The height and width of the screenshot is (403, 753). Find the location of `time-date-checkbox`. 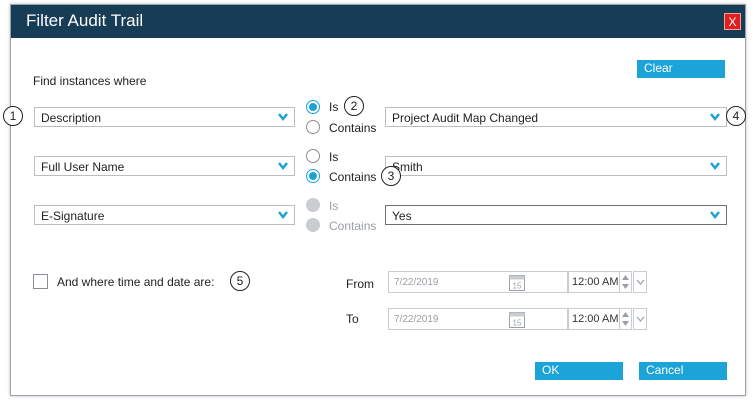

time-date-checkbox is located at coordinates (40, 281).